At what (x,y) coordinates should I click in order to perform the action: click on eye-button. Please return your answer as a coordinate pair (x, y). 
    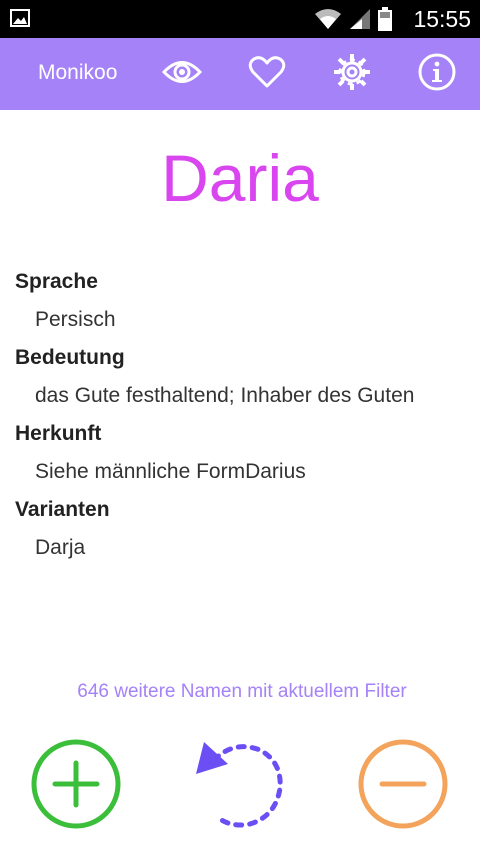
    Looking at the image, I should click on (182, 74).